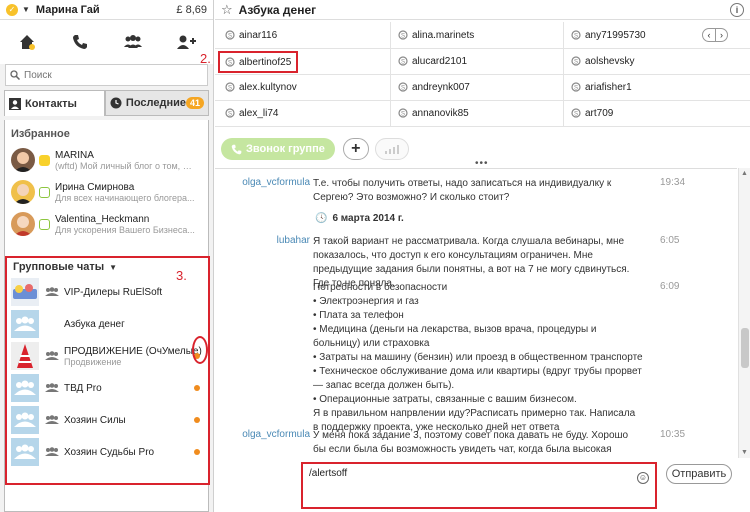  Describe the element at coordinates (267, 240) in the screenshot. I see `message-sender: lubahar` at that location.